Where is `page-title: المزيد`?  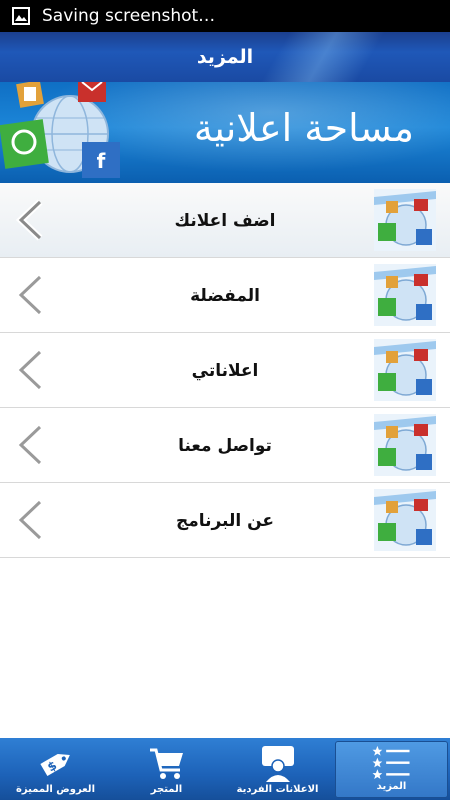 page-title: المزيد is located at coordinates (225, 57).